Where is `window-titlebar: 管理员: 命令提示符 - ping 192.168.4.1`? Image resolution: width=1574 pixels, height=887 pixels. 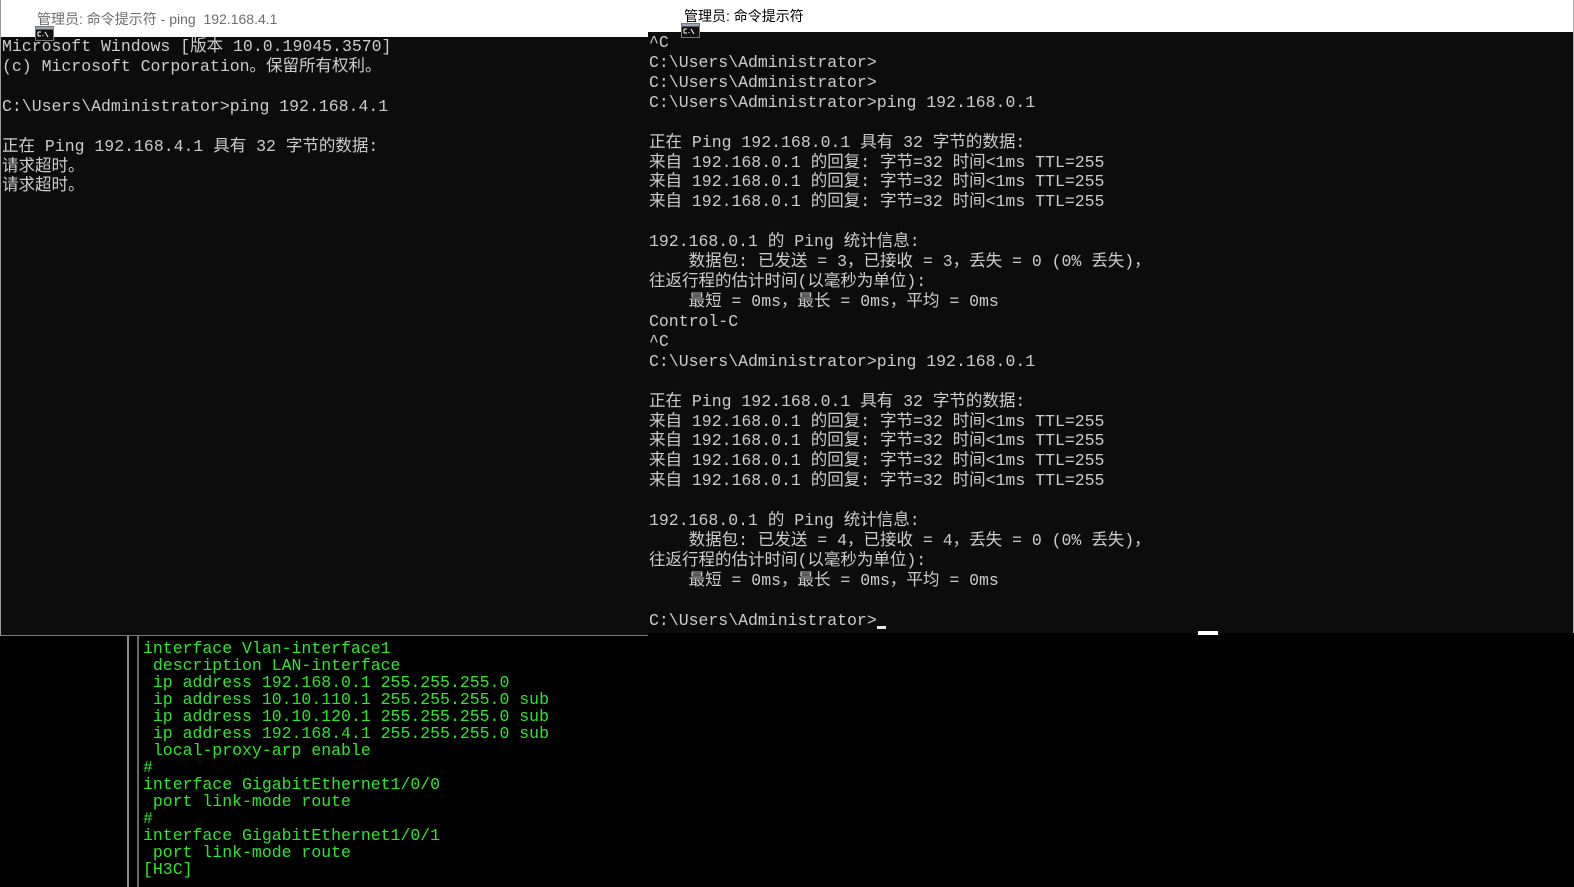 window-titlebar: 管理员: 命令提示符 - ping 192.168.4.1 is located at coordinates (324, 20).